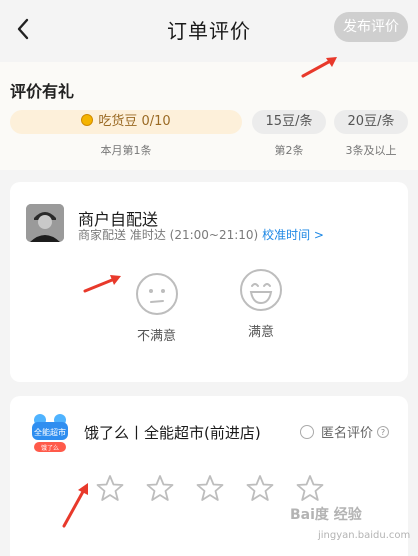 The height and width of the screenshot is (556, 418). I want to click on store-logo-text: 全能超市, so click(50, 432).